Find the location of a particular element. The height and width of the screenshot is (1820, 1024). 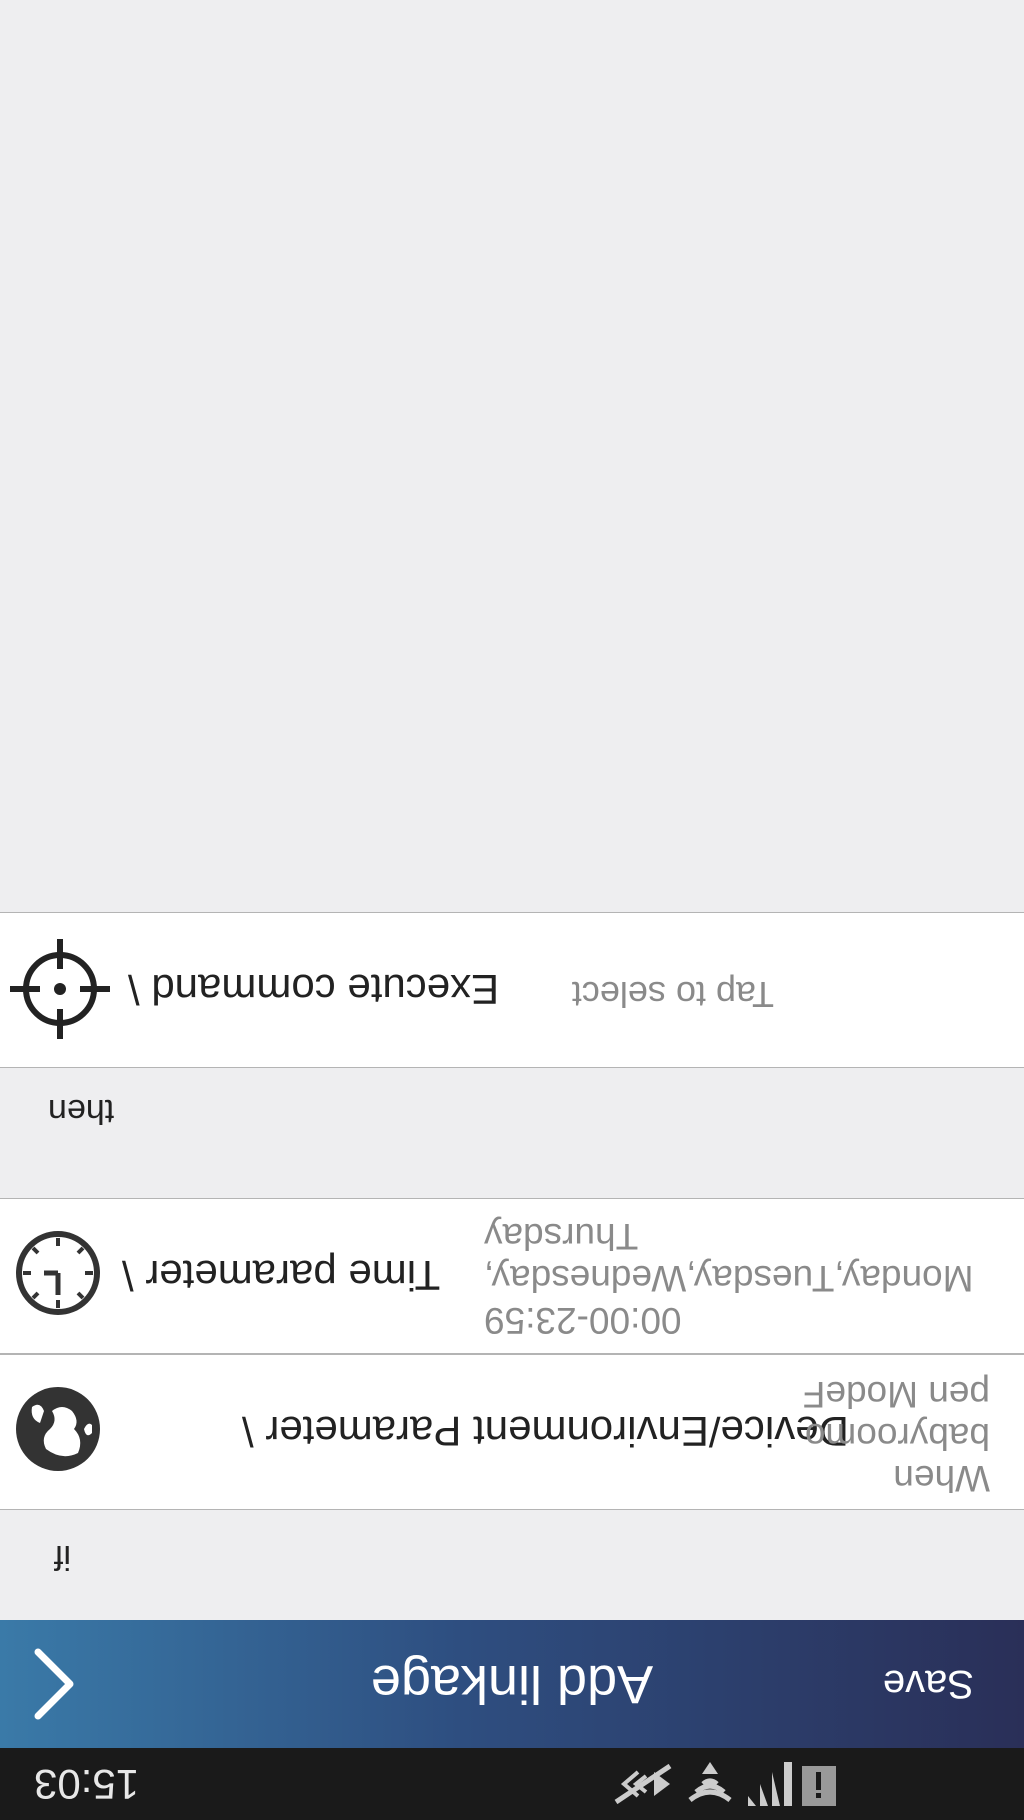

time-range: 00:00-23:59 is located at coordinates (583, 1320).